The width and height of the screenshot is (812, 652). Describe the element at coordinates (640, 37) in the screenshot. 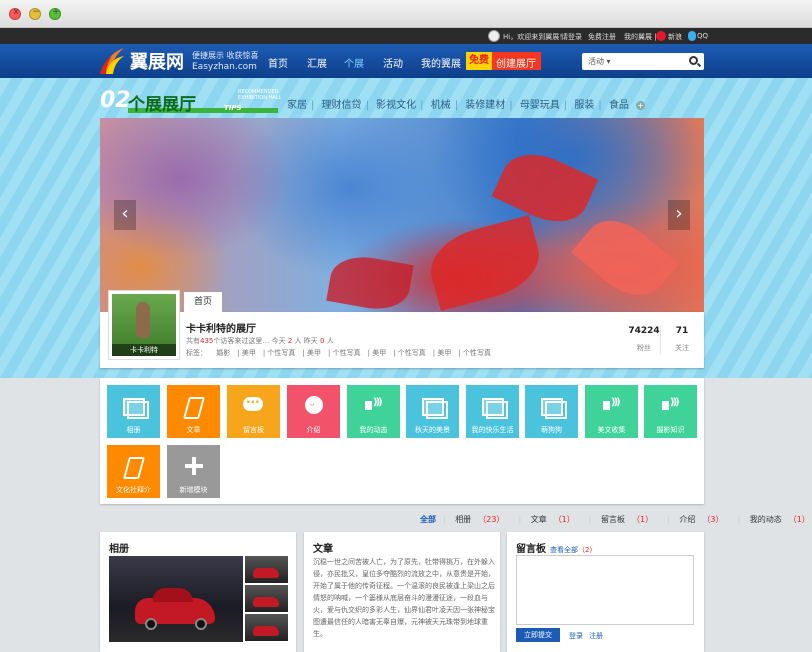

I see `my-yizhan-link: 我的翼展 |` at that location.